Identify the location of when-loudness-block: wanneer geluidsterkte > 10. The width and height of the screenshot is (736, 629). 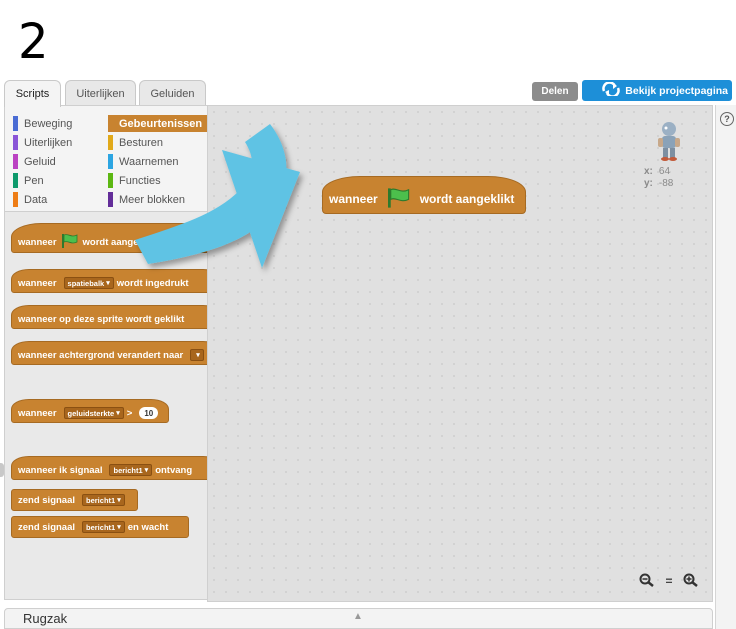
(90, 411).